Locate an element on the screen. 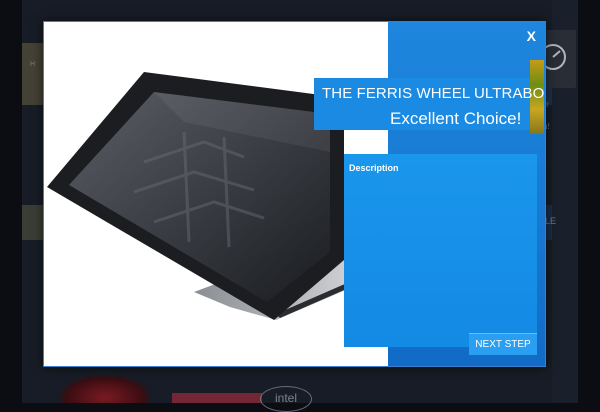 This screenshot has height=412, width=600. background-bottom-artwork is located at coordinates (105, 389).